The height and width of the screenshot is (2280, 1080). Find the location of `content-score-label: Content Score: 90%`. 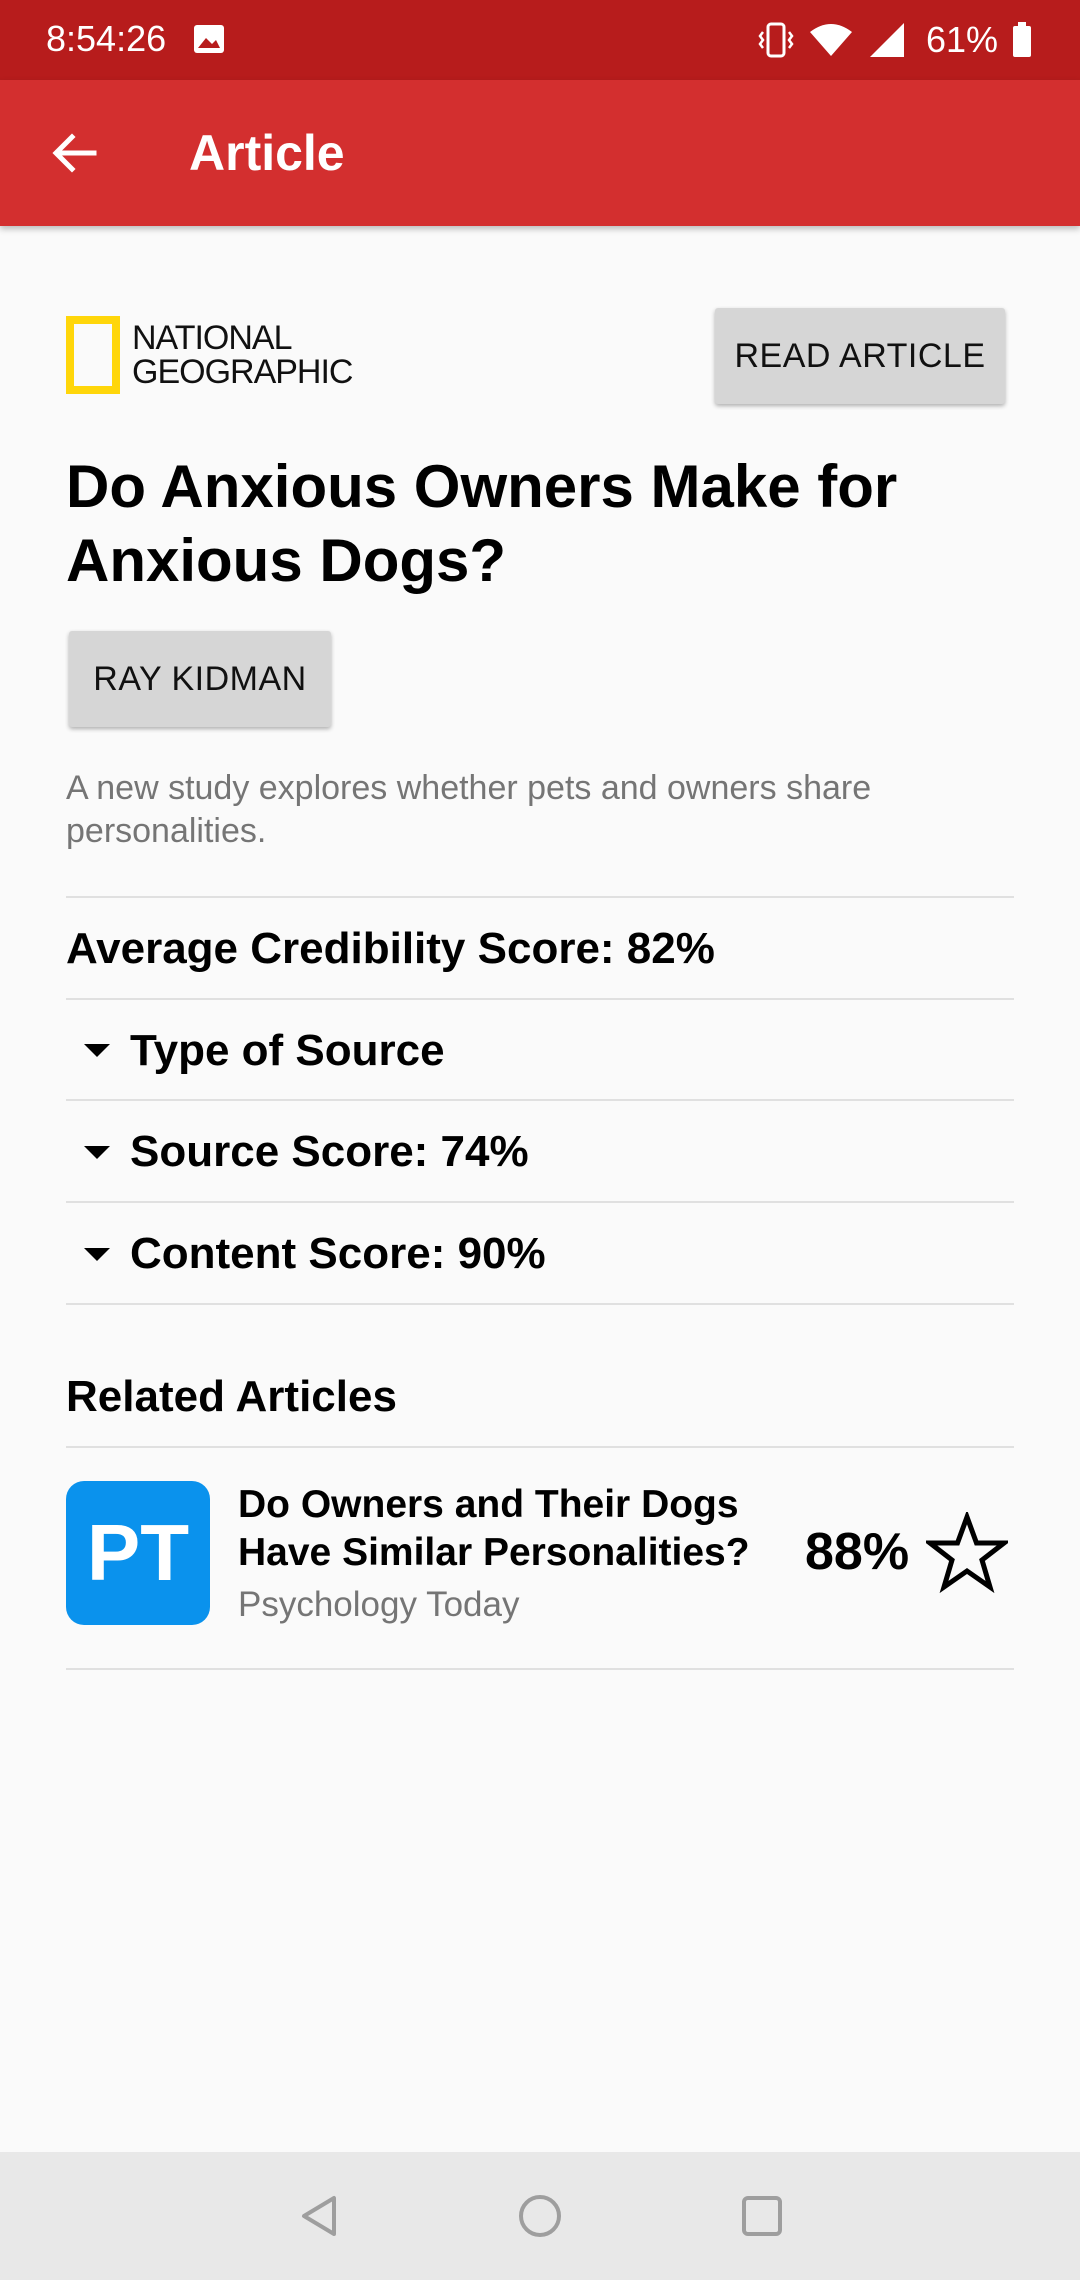

content-score-label: Content Score: 90% is located at coordinates (338, 1253).